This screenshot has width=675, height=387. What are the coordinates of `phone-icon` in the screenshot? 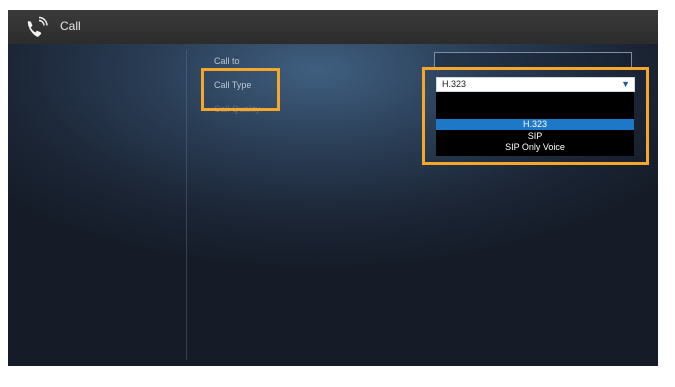 It's located at (39, 28).